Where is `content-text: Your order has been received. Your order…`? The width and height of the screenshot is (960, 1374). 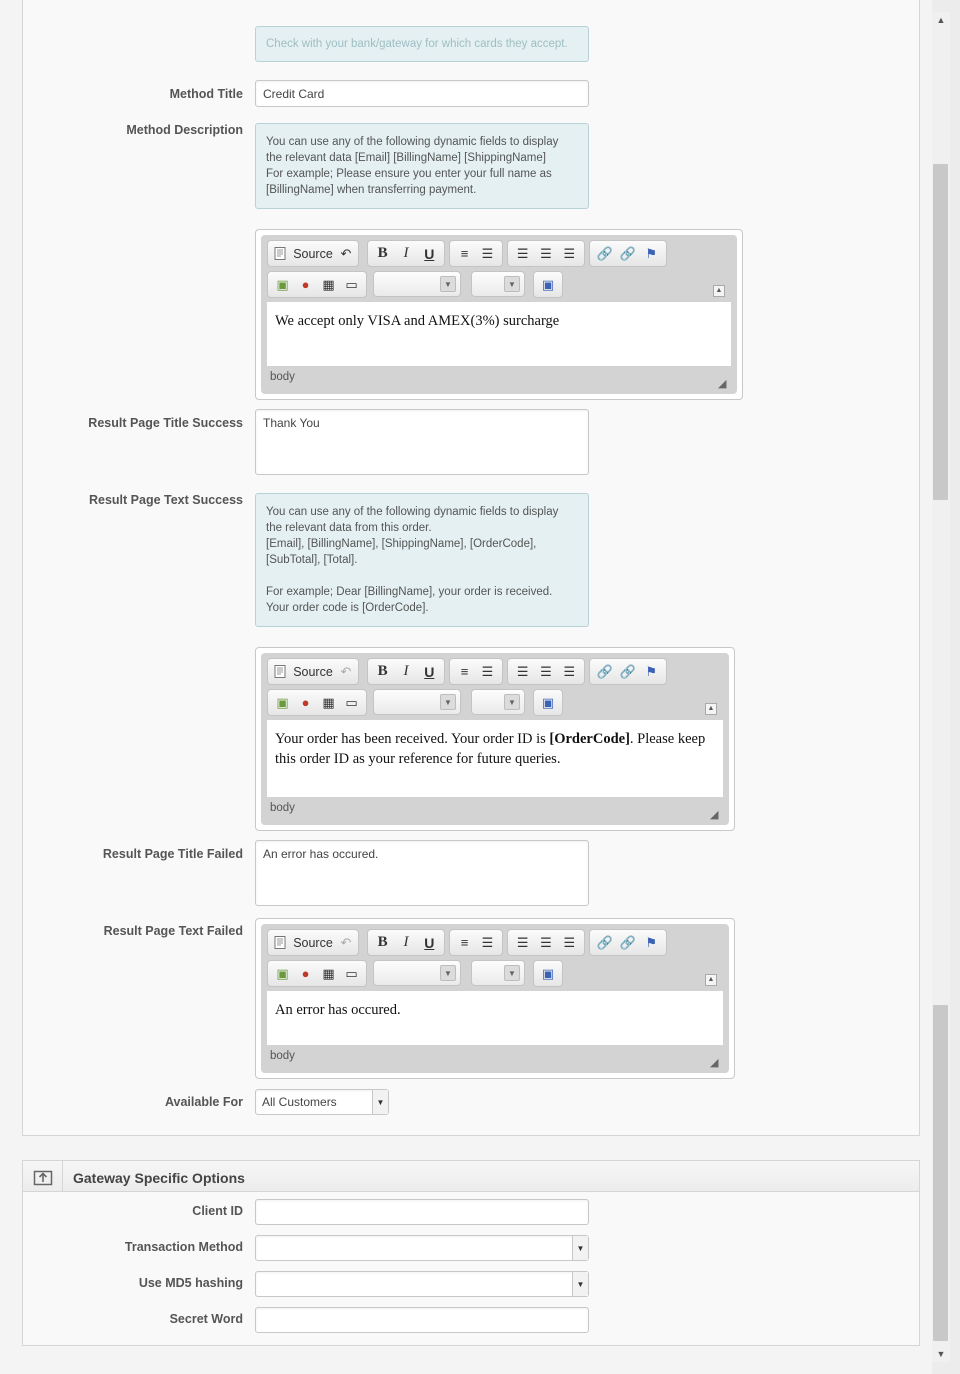 content-text: Your order has been received. Your order… is located at coordinates (412, 739).